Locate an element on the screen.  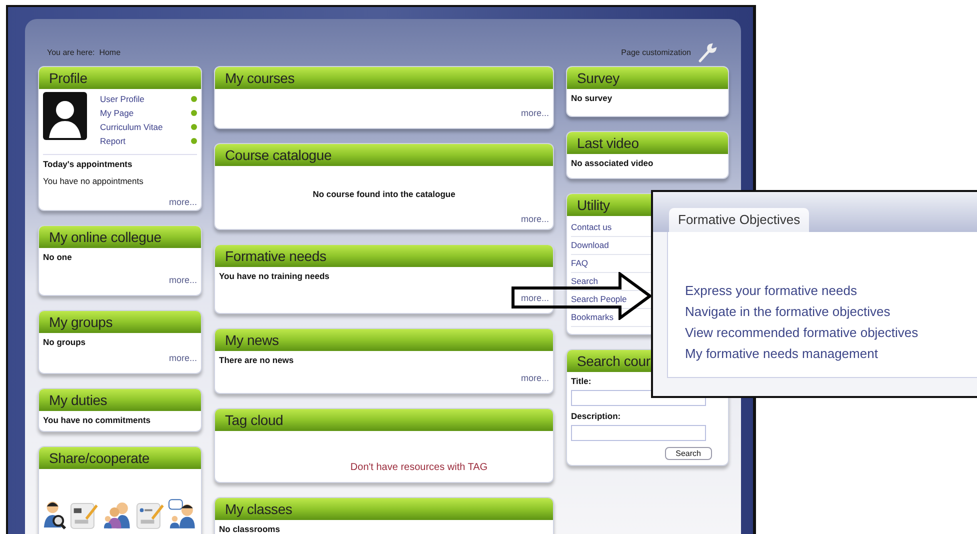
panel-title: Tag cloud is located at coordinates (254, 420).